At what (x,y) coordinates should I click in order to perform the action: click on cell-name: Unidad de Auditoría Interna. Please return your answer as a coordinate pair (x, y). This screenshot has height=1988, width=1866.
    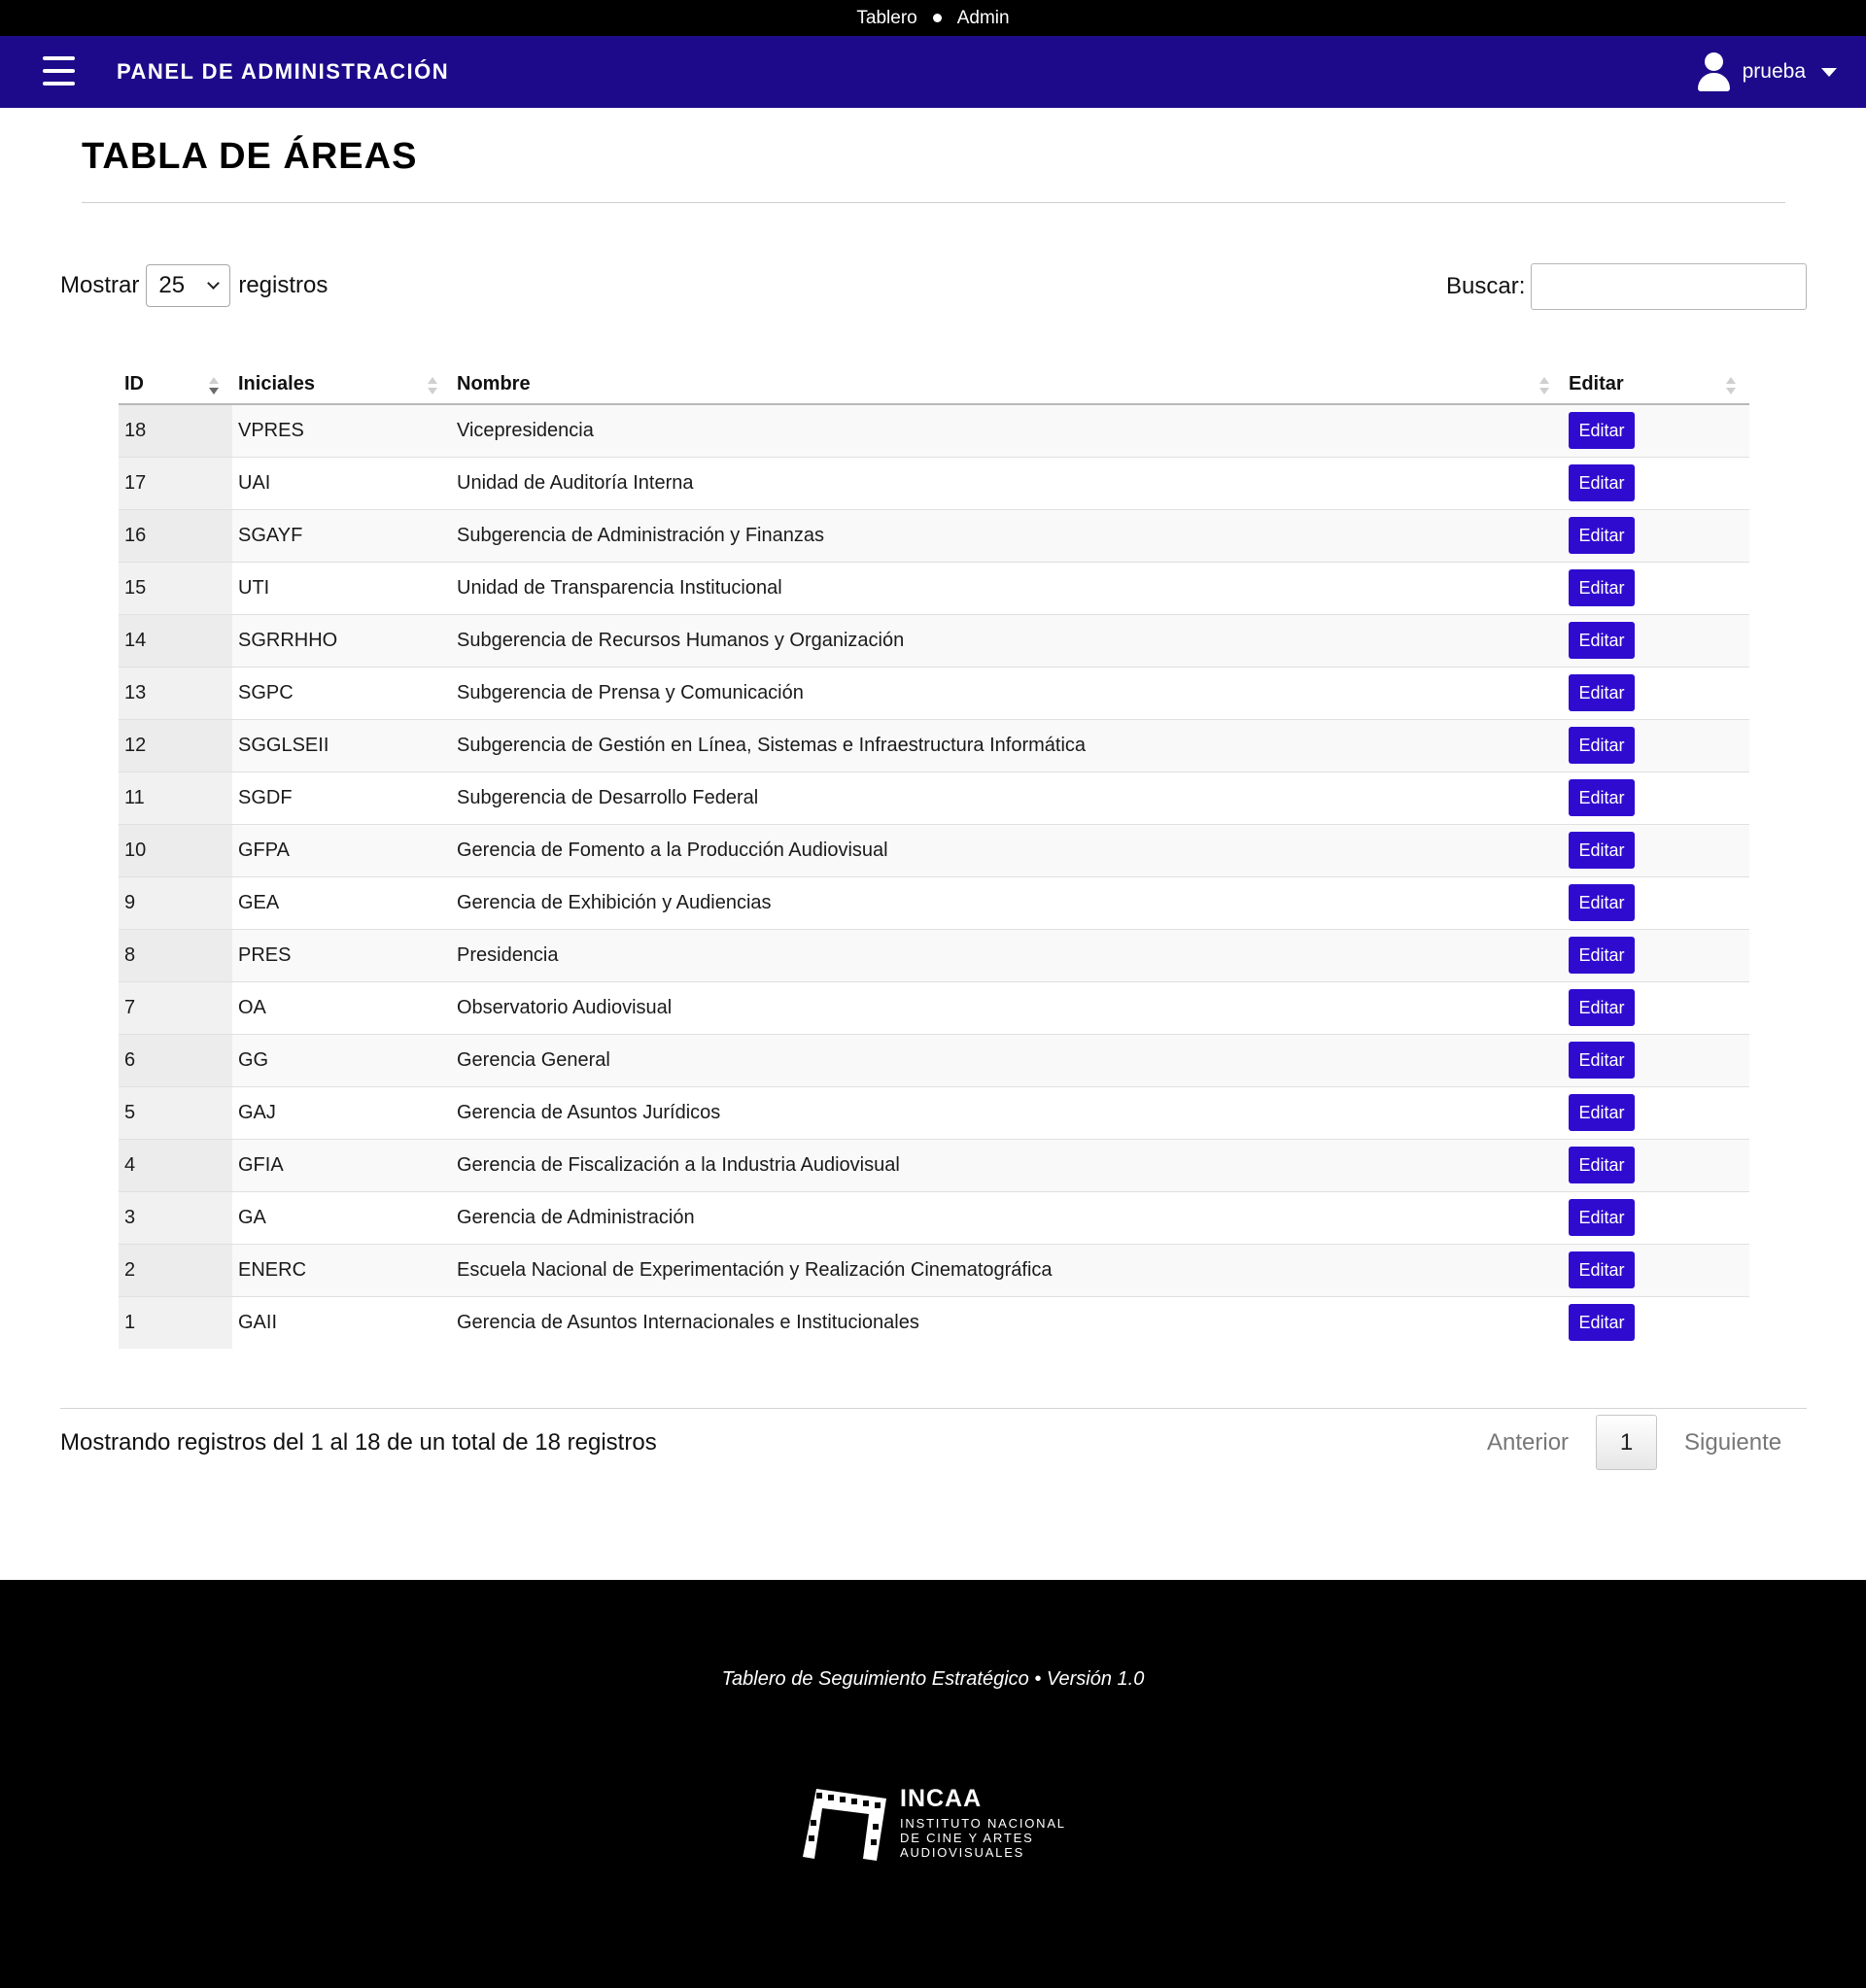
    Looking at the image, I should click on (1007, 483).